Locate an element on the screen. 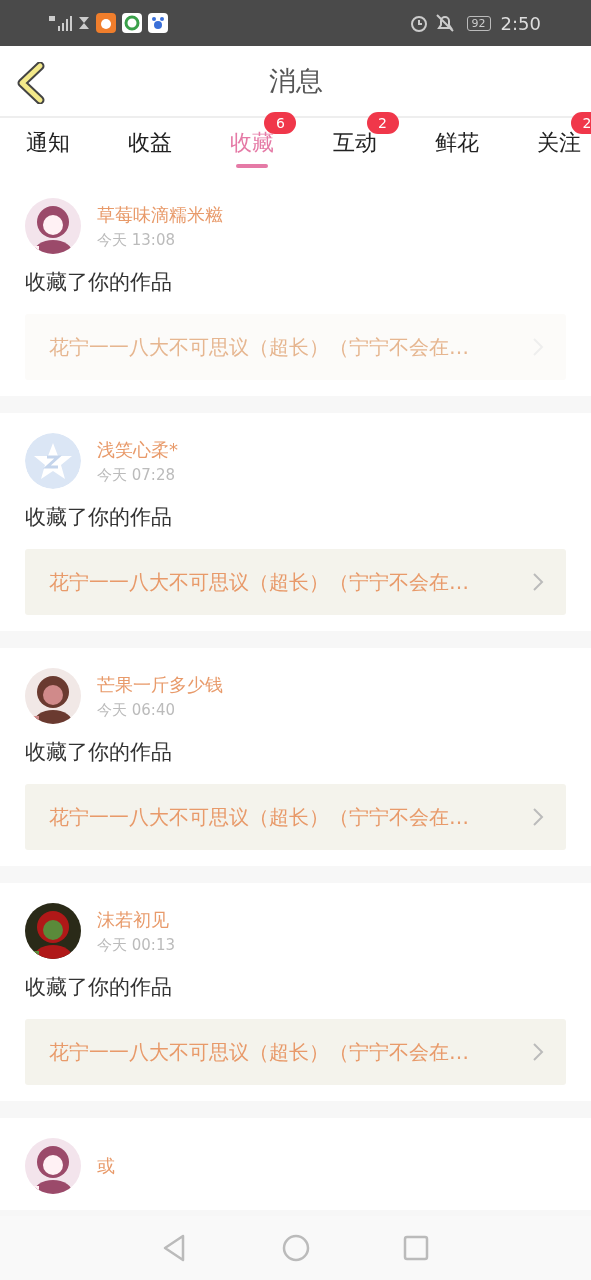 This screenshot has height=1280, width=591. user-name: 浅笑心柔* is located at coordinates (137, 449).